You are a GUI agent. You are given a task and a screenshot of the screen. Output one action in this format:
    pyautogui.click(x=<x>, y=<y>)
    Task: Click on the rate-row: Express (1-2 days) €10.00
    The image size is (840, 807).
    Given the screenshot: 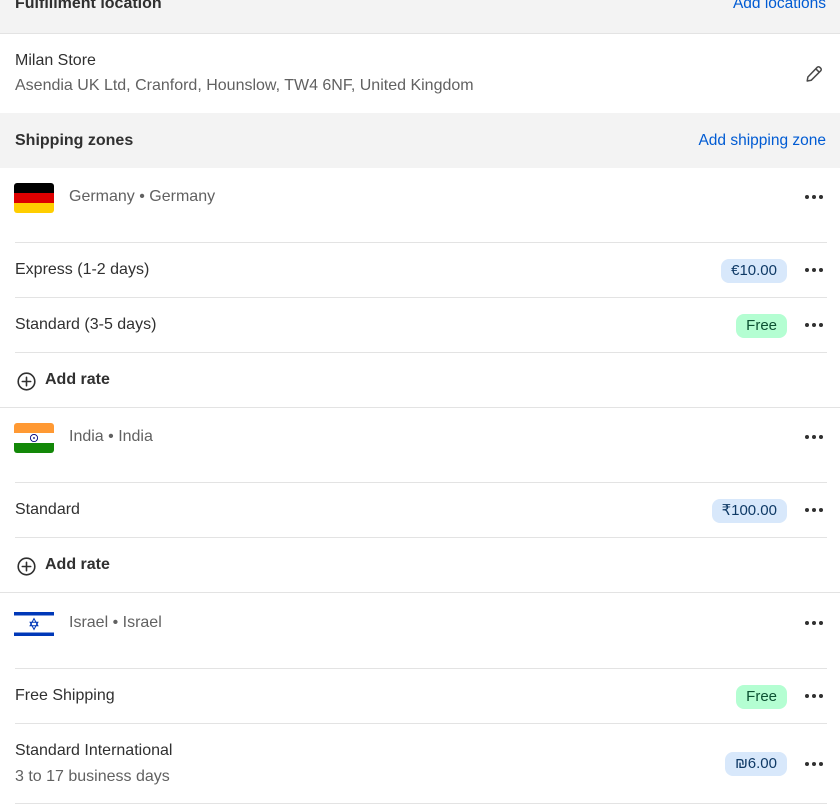 What is the action you would take?
    pyautogui.click(x=420, y=270)
    